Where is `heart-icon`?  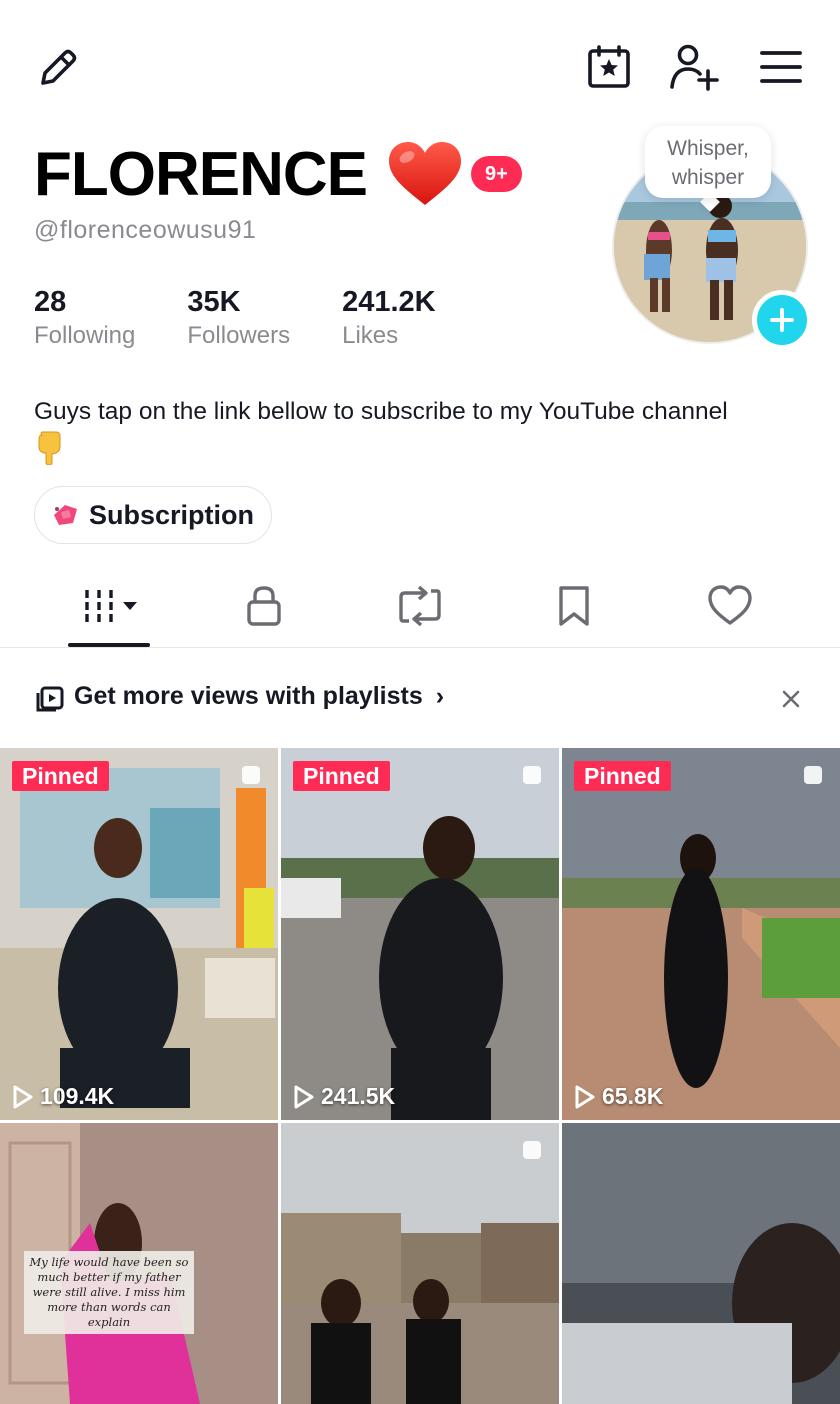 heart-icon is located at coordinates (730, 605).